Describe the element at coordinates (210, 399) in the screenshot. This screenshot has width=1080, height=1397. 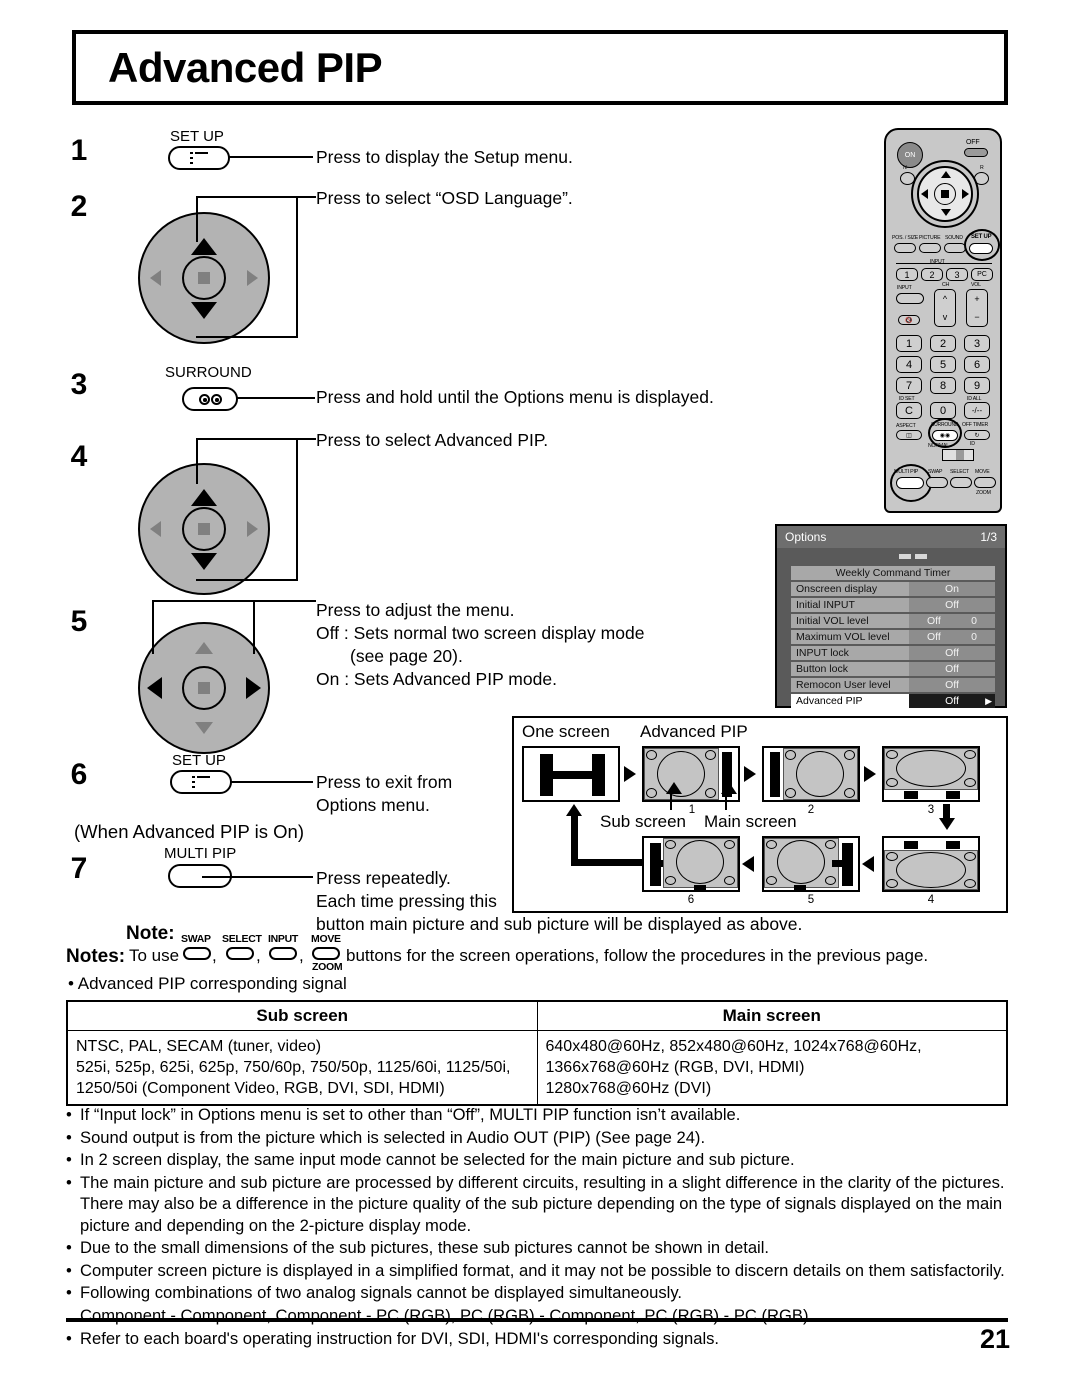
I see `surround-button` at that location.